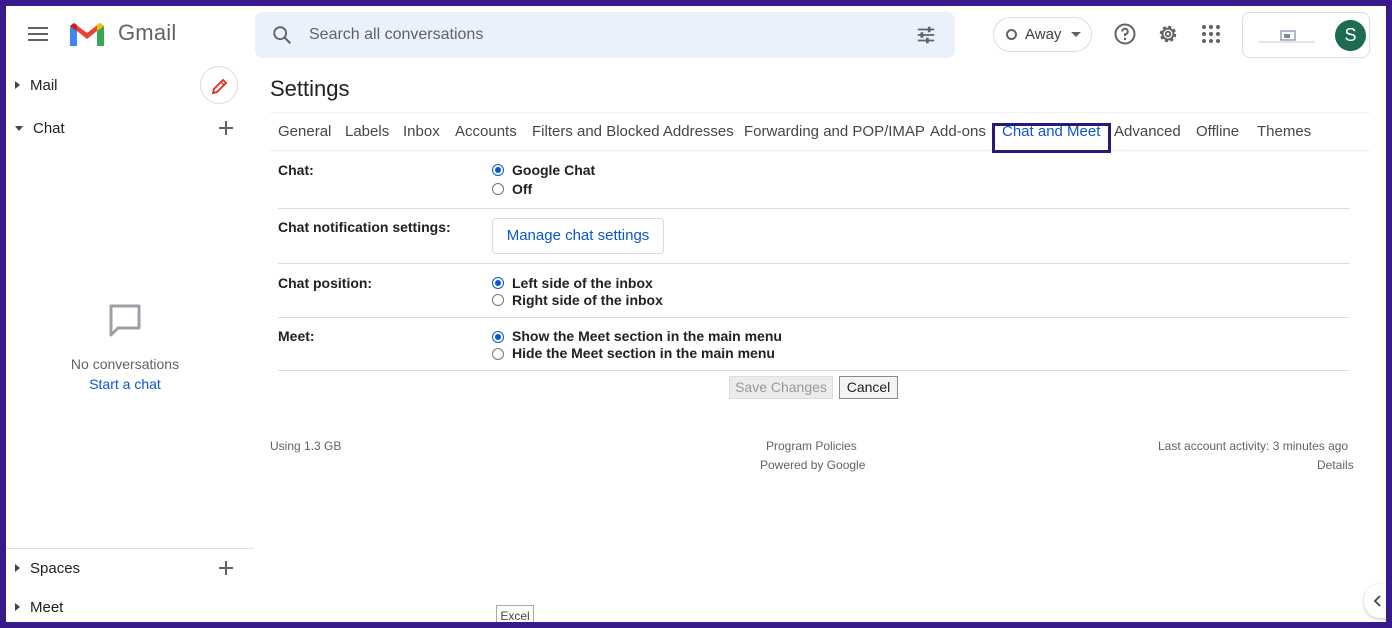 This screenshot has height=628, width=1392. What do you see at coordinates (304, 131) in the screenshot?
I see `tab-general: General` at bounding box center [304, 131].